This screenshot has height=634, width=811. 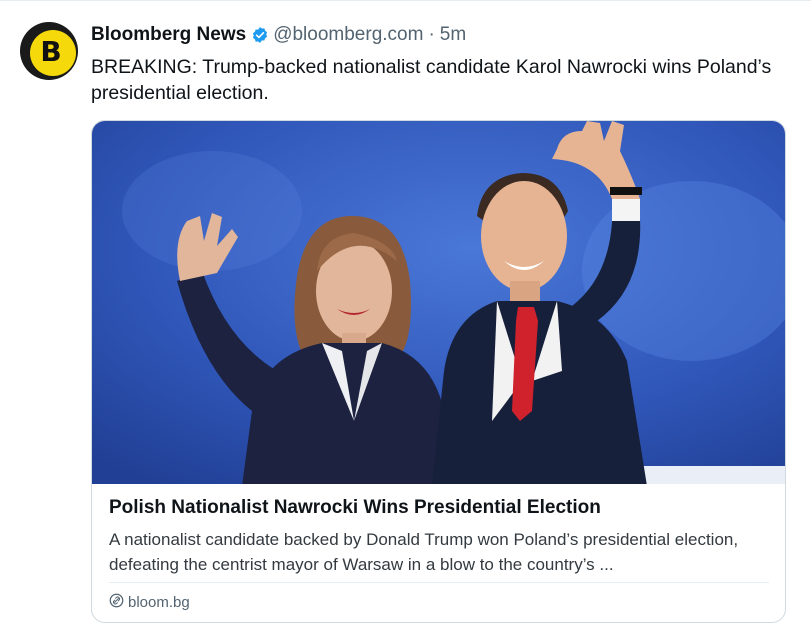 I want to click on avatar: B, so click(x=49, y=51).